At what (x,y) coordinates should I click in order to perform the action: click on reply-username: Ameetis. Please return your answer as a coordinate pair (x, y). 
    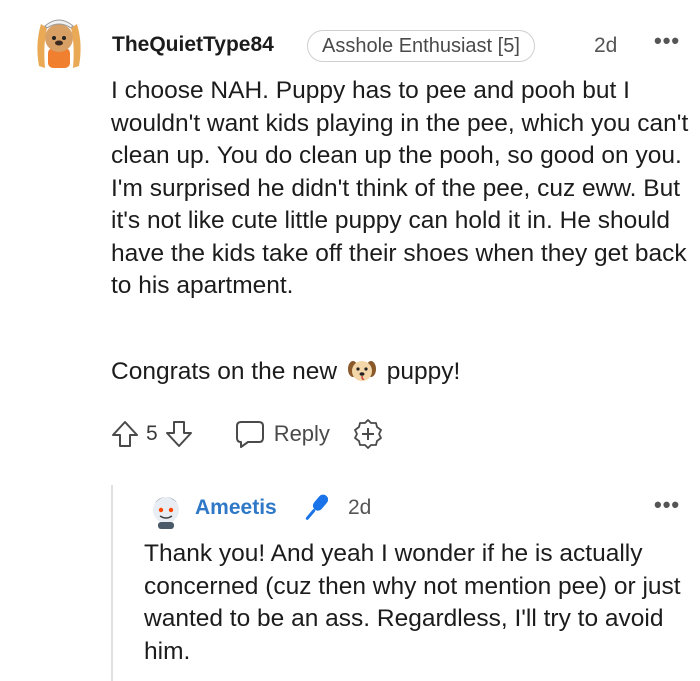
    Looking at the image, I should click on (236, 508).